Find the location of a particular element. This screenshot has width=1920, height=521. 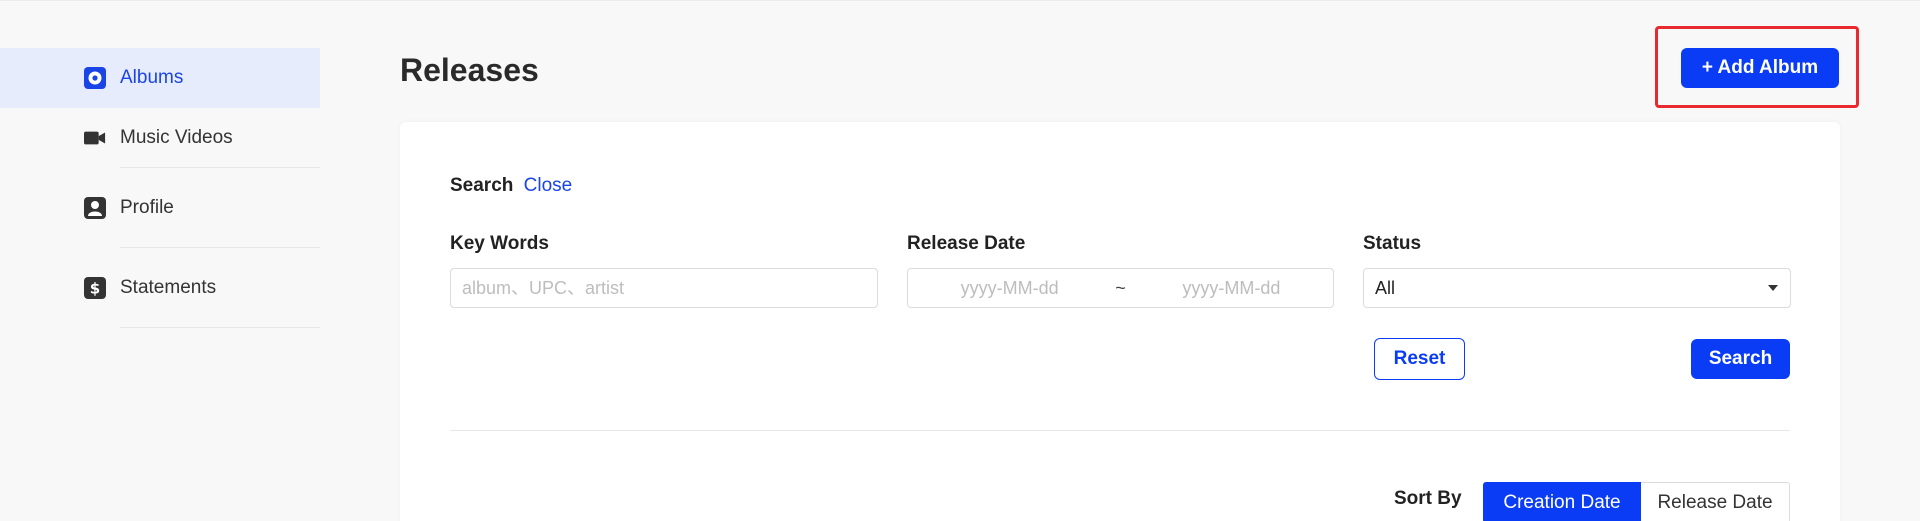

sidebar-item-albums: Albums is located at coordinates (160, 78).